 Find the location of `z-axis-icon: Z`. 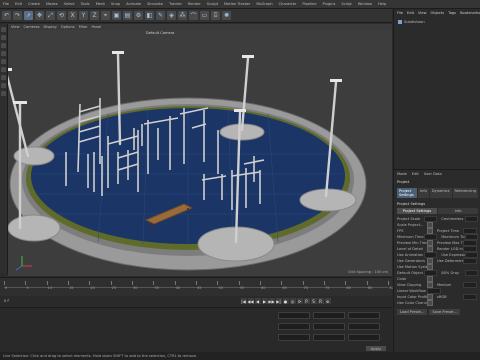

z-axis-icon: Z is located at coordinates (94, 15).